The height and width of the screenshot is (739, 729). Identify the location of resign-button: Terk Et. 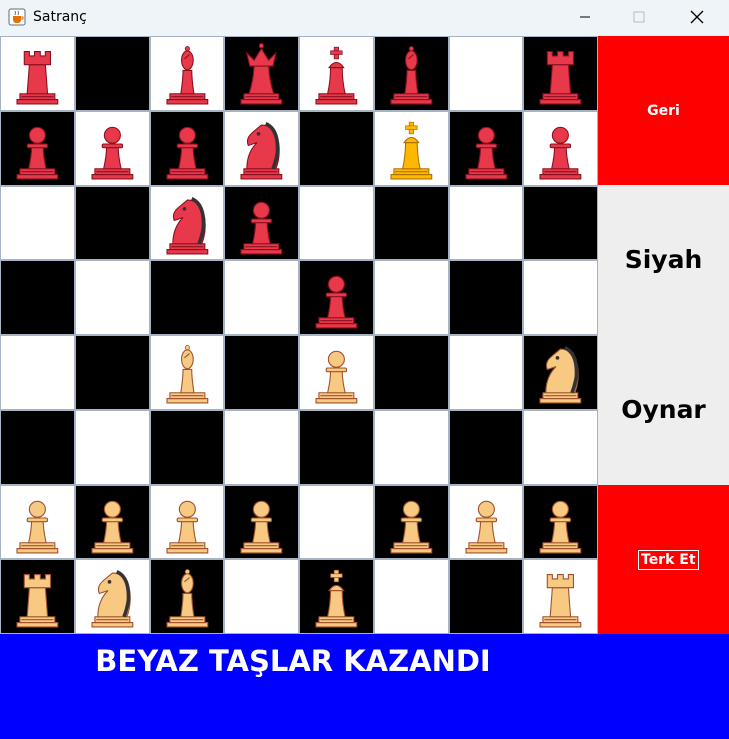
(668, 560).